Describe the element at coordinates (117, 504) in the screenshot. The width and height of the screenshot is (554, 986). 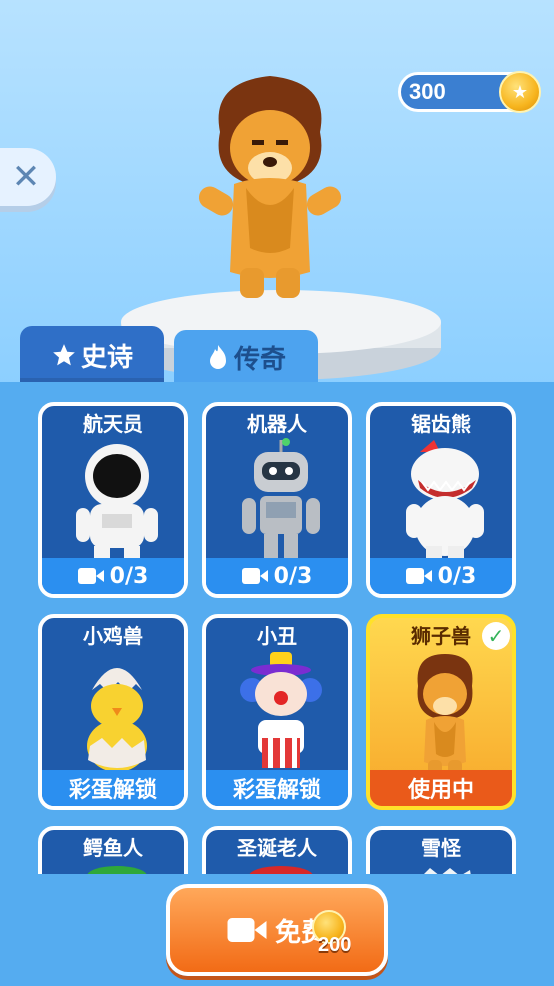
I see `astronaut-figure` at that location.